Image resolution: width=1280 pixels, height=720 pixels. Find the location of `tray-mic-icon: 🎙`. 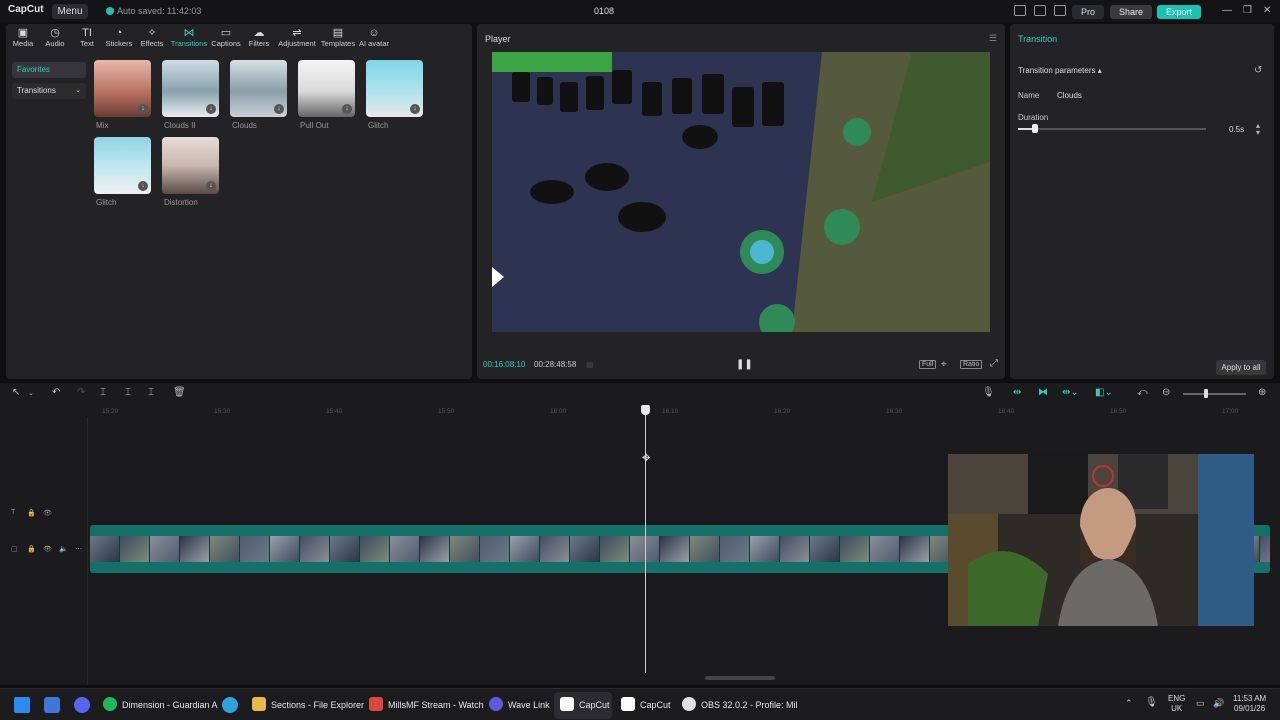

tray-mic-icon: 🎙 is located at coordinates (1151, 702).